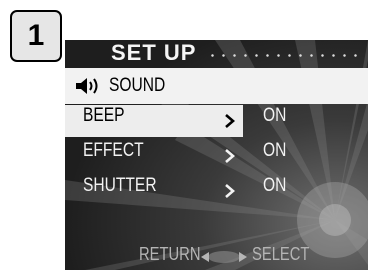 This screenshot has width=376, height=270. I want to click on sound-header-label: SOUND, so click(137, 85).